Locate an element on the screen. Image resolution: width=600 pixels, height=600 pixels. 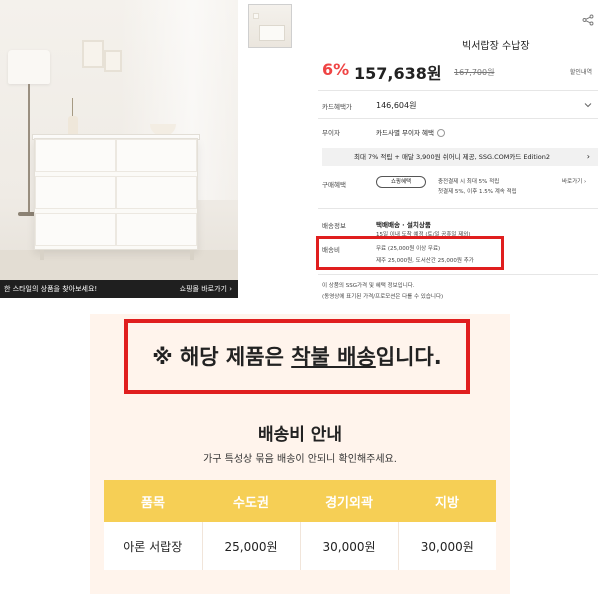
vase is located at coordinates (73, 126).